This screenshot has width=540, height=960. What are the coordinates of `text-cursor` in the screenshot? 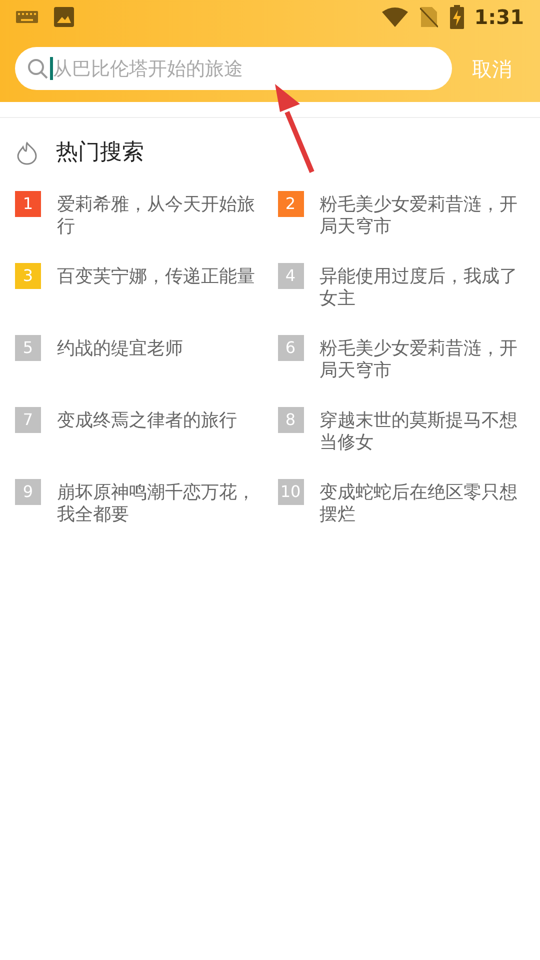 It's located at (51, 68).